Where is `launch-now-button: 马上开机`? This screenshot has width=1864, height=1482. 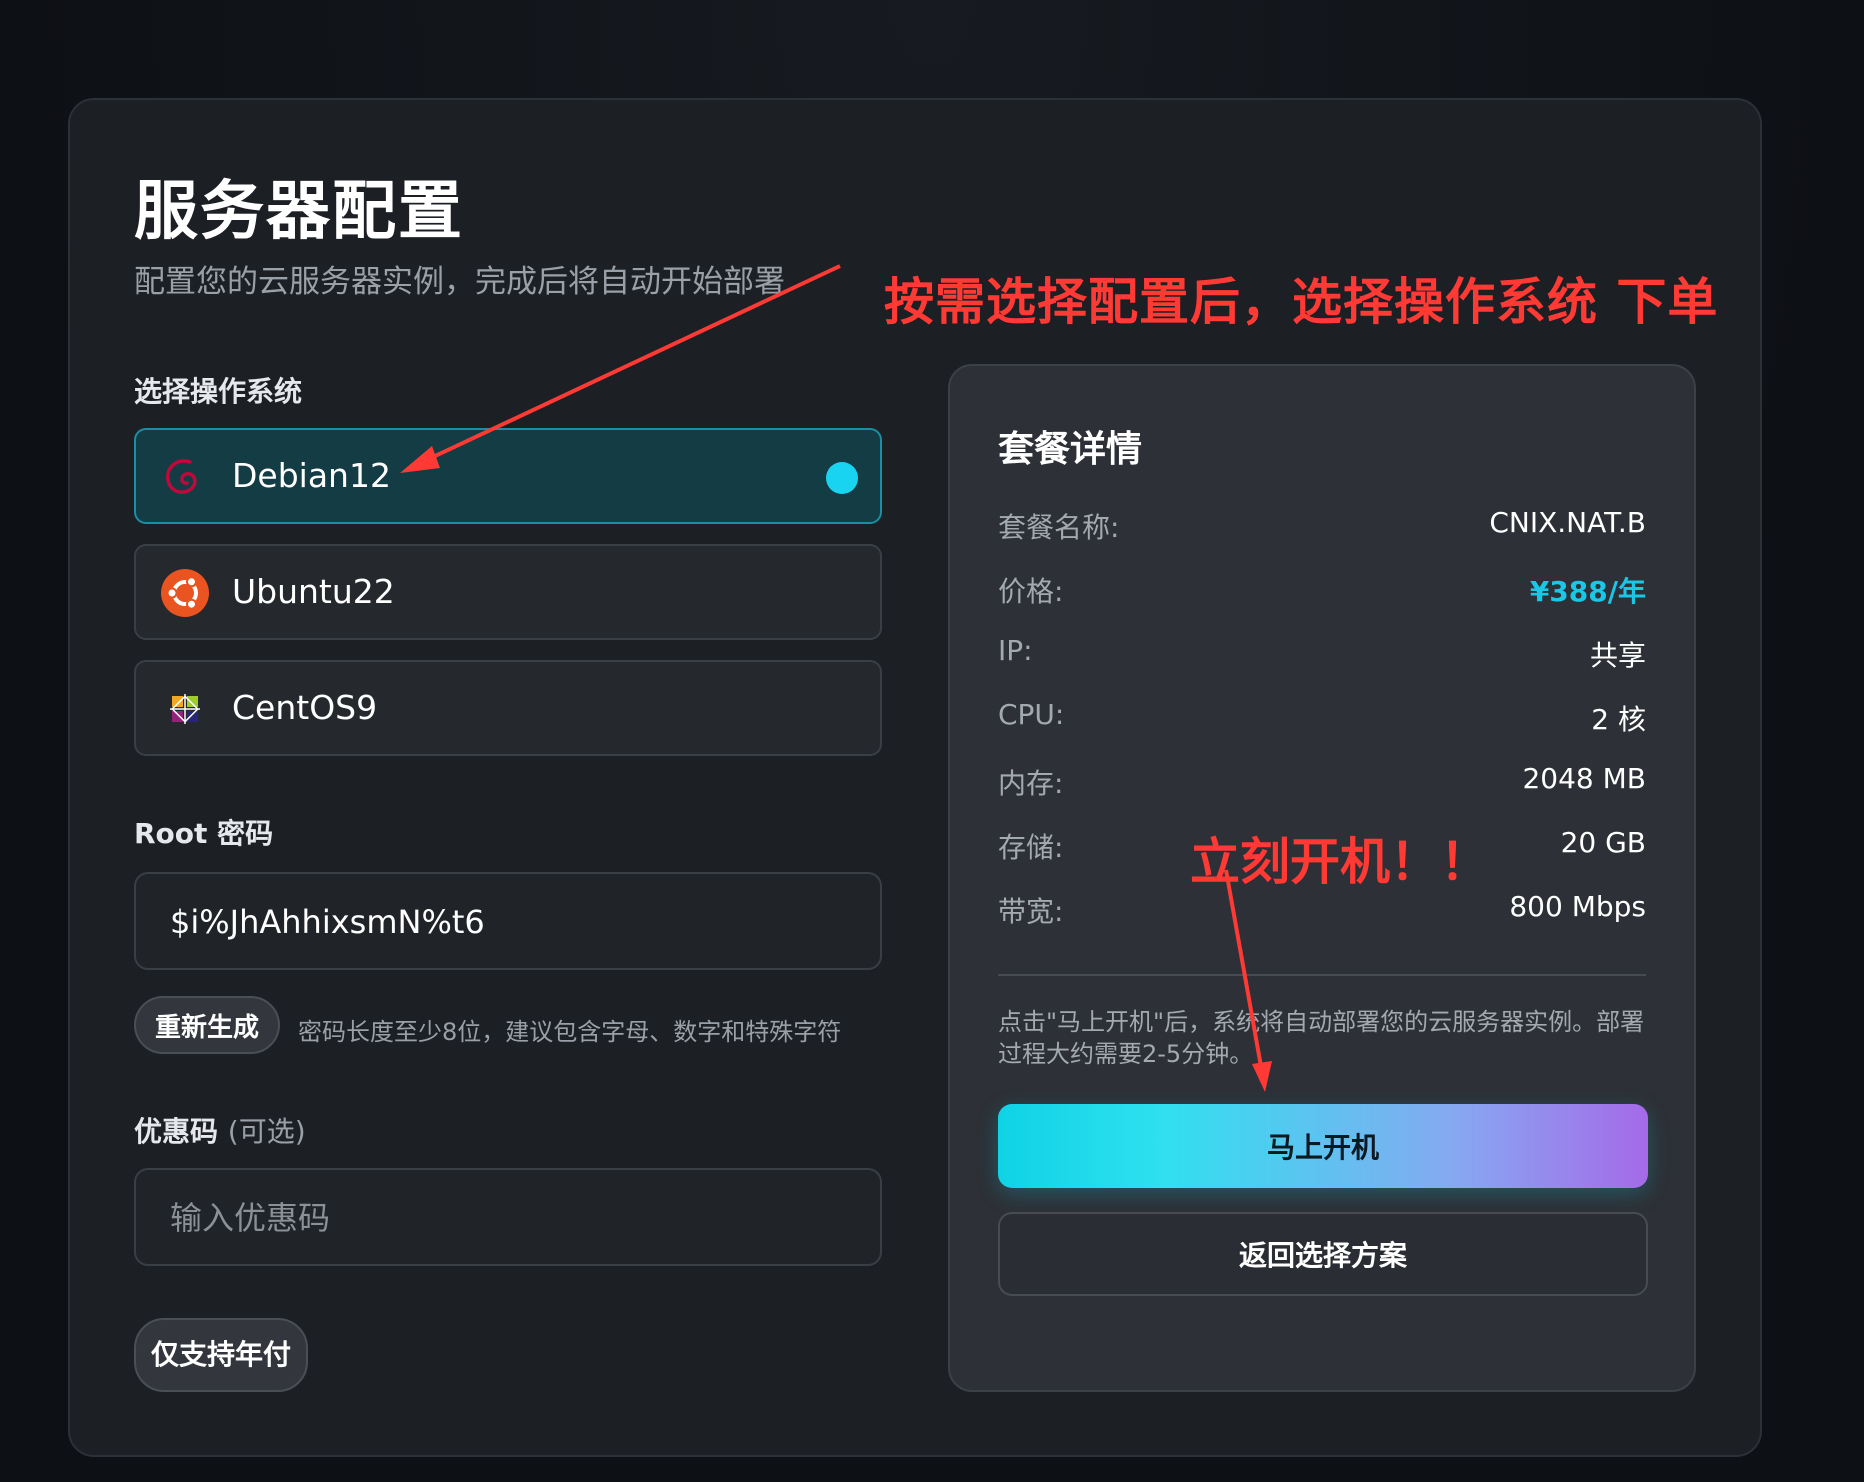
launch-now-button: 马上开机 is located at coordinates (1323, 1146).